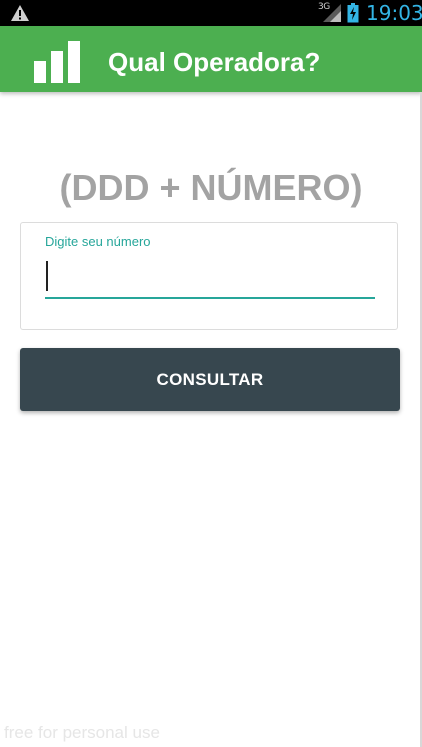 The width and height of the screenshot is (422, 747). I want to click on status-time: 19:03, so click(394, 13).